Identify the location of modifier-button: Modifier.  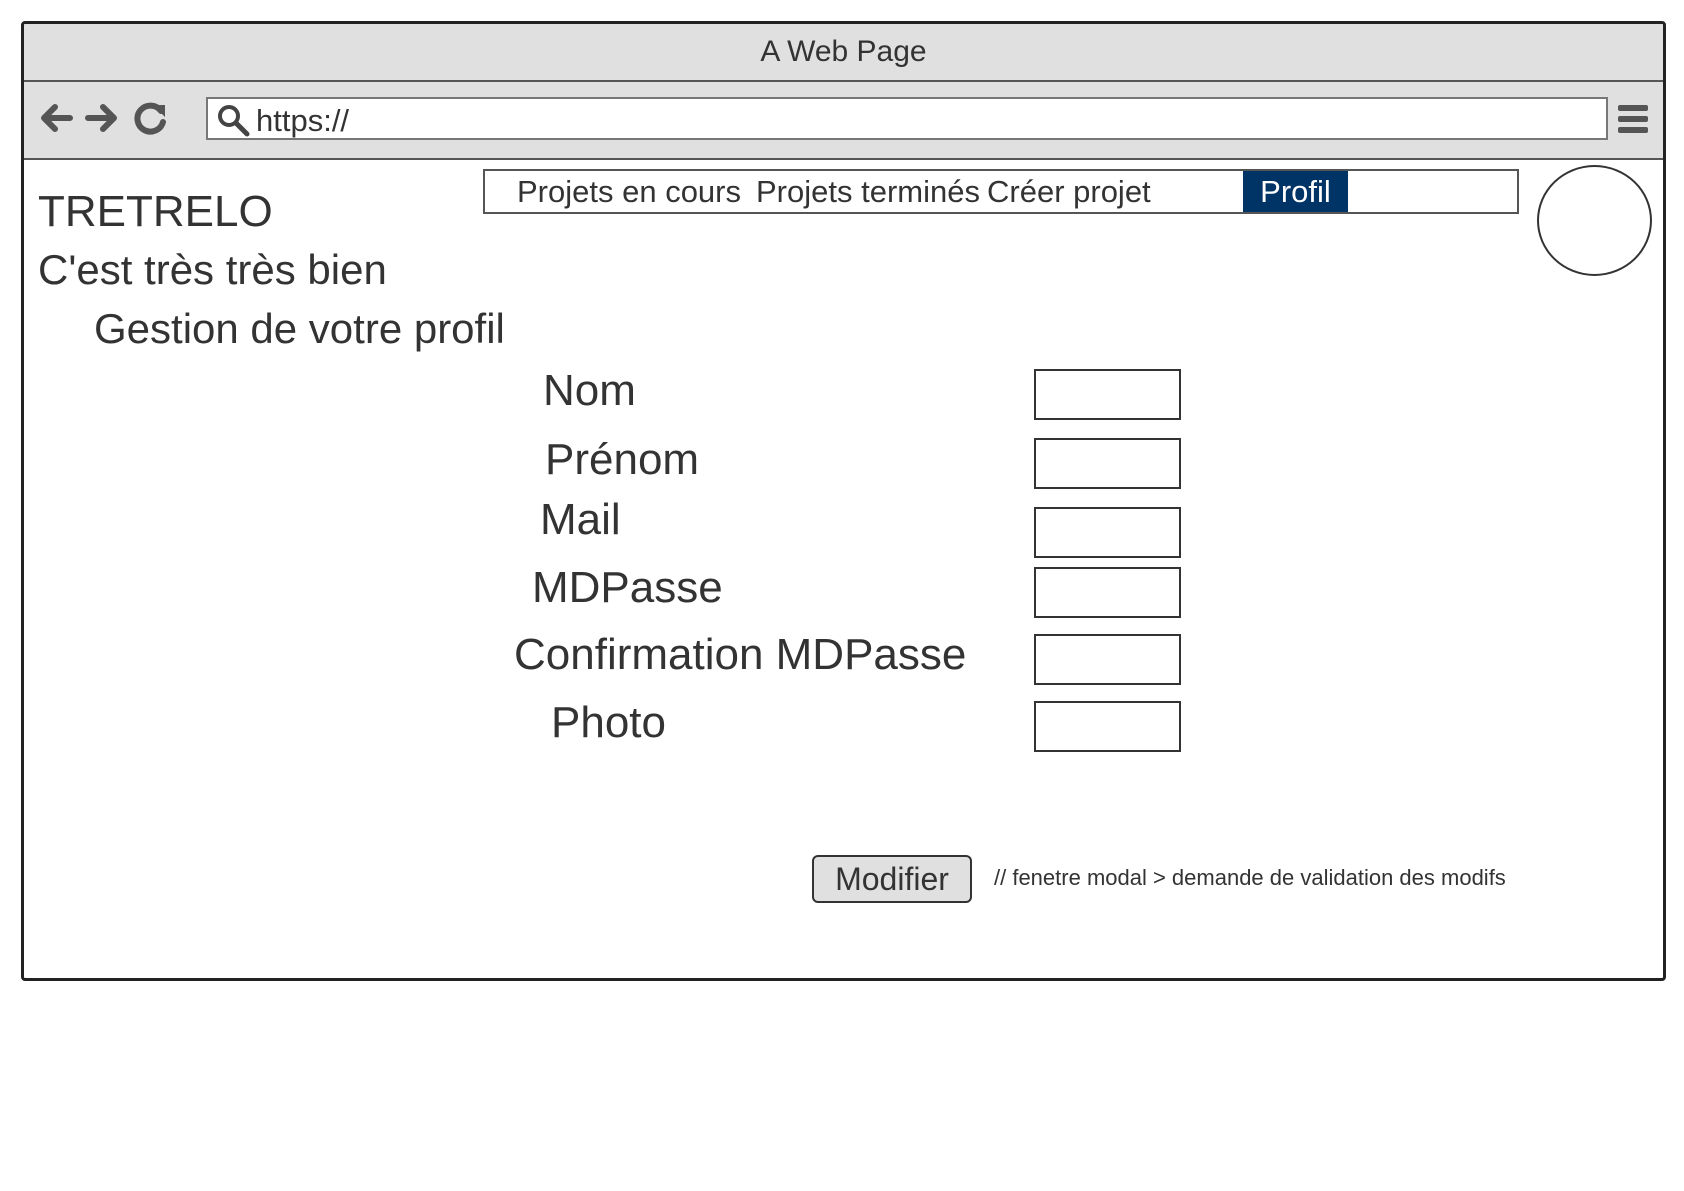
(892, 879).